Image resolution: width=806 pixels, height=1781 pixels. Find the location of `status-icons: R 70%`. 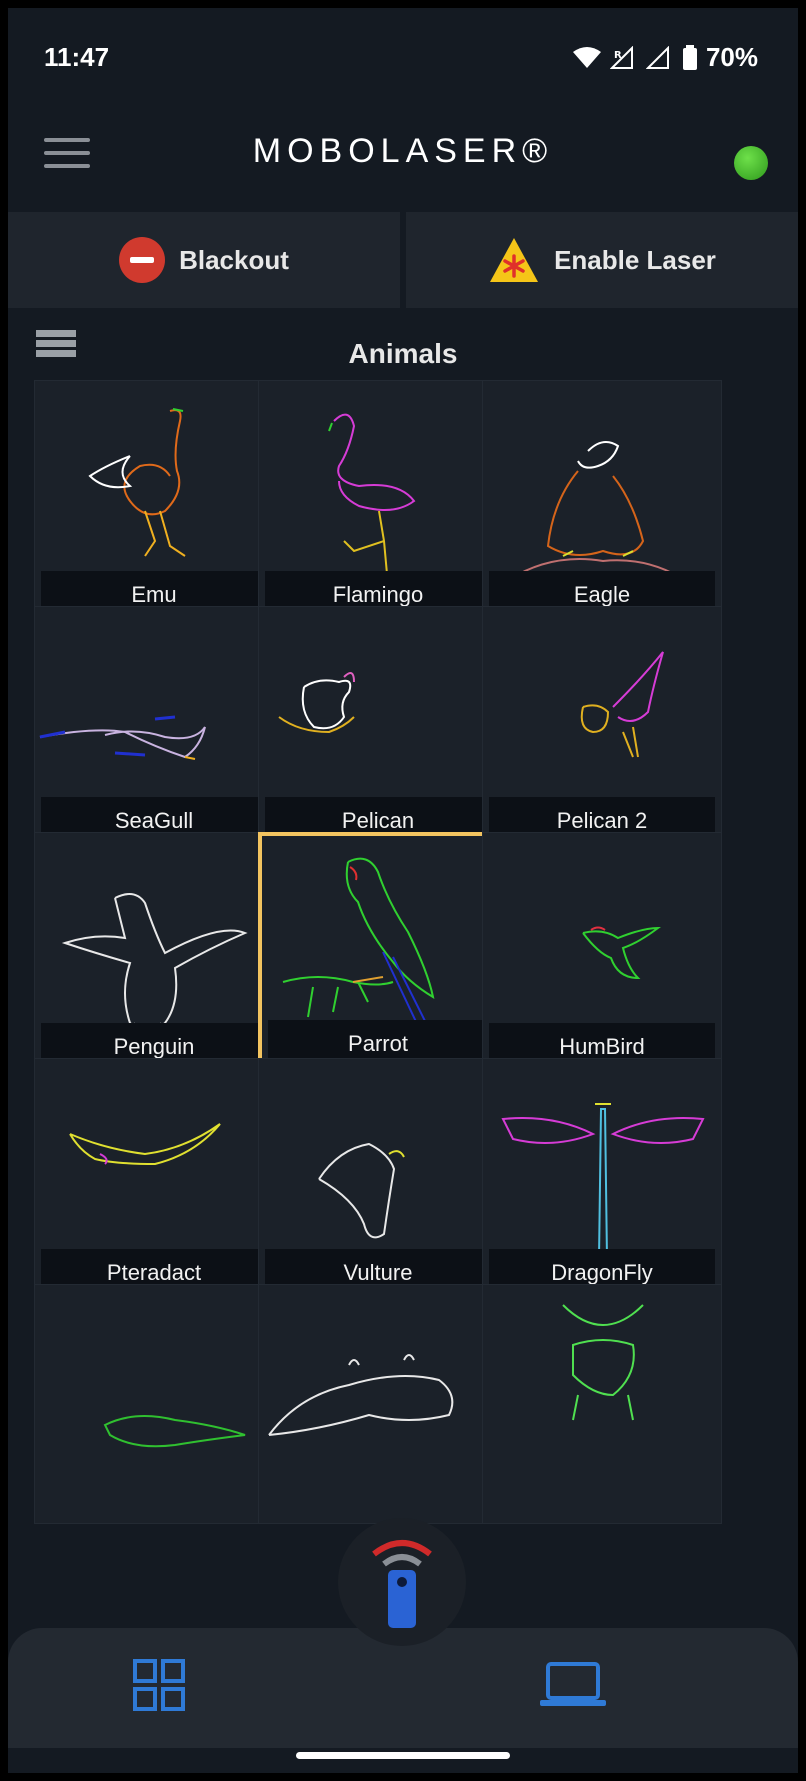

status-icons: R 70% is located at coordinates (665, 57).